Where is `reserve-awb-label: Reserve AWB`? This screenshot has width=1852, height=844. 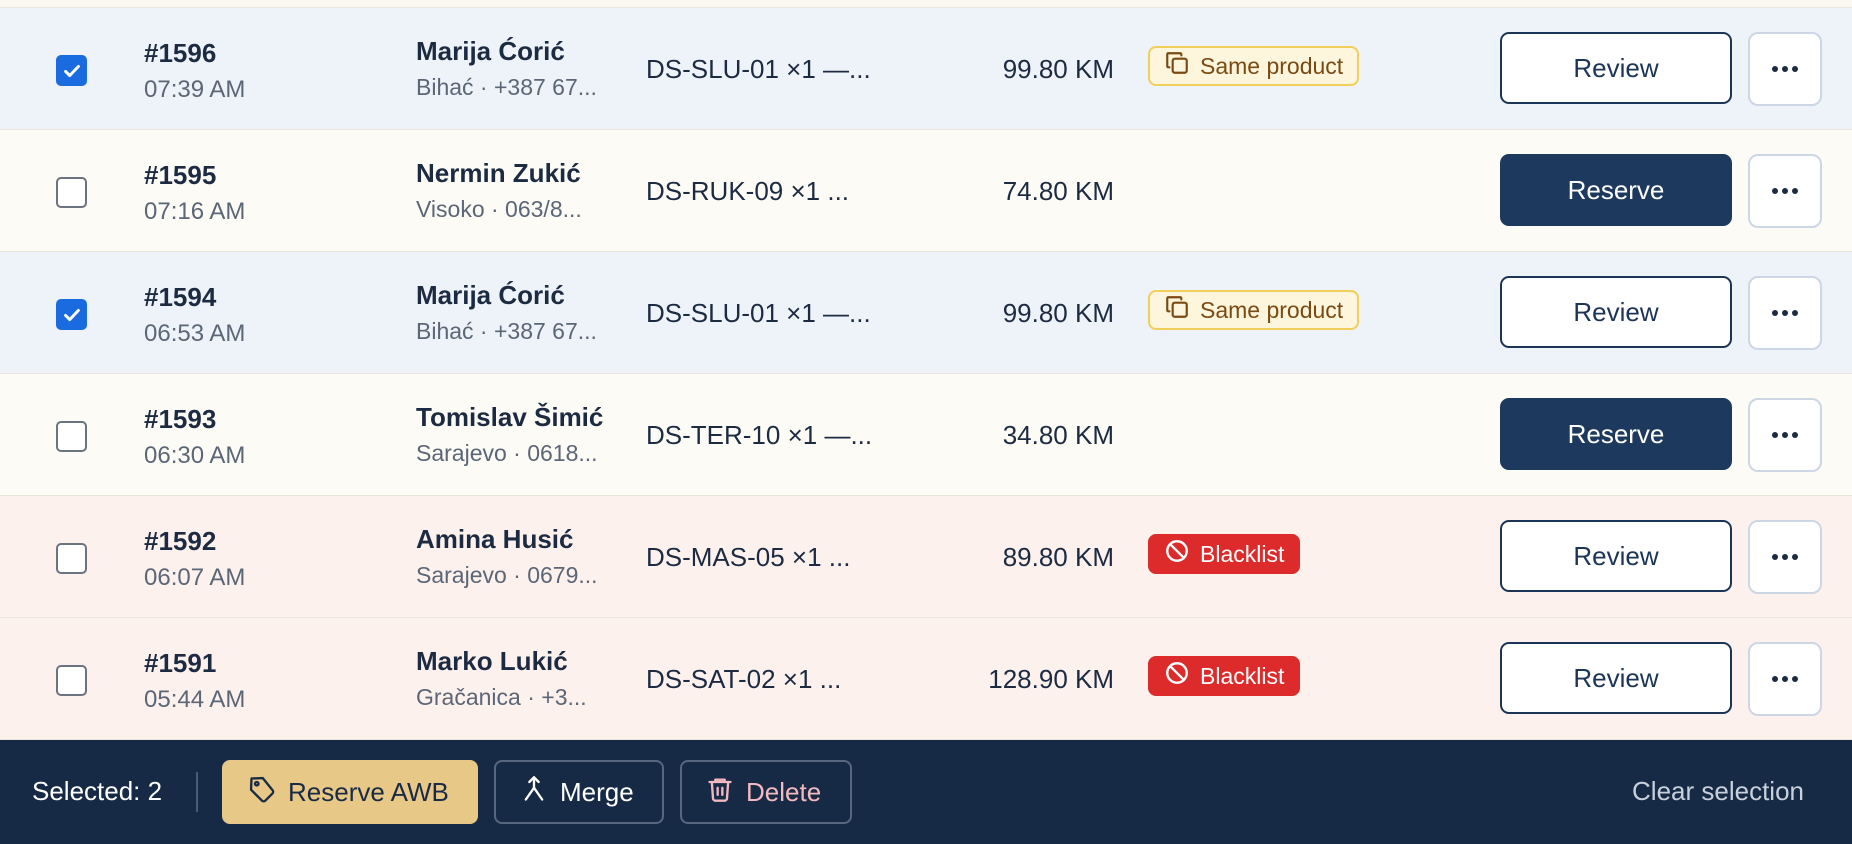
reserve-awb-label: Reserve AWB is located at coordinates (368, 791).